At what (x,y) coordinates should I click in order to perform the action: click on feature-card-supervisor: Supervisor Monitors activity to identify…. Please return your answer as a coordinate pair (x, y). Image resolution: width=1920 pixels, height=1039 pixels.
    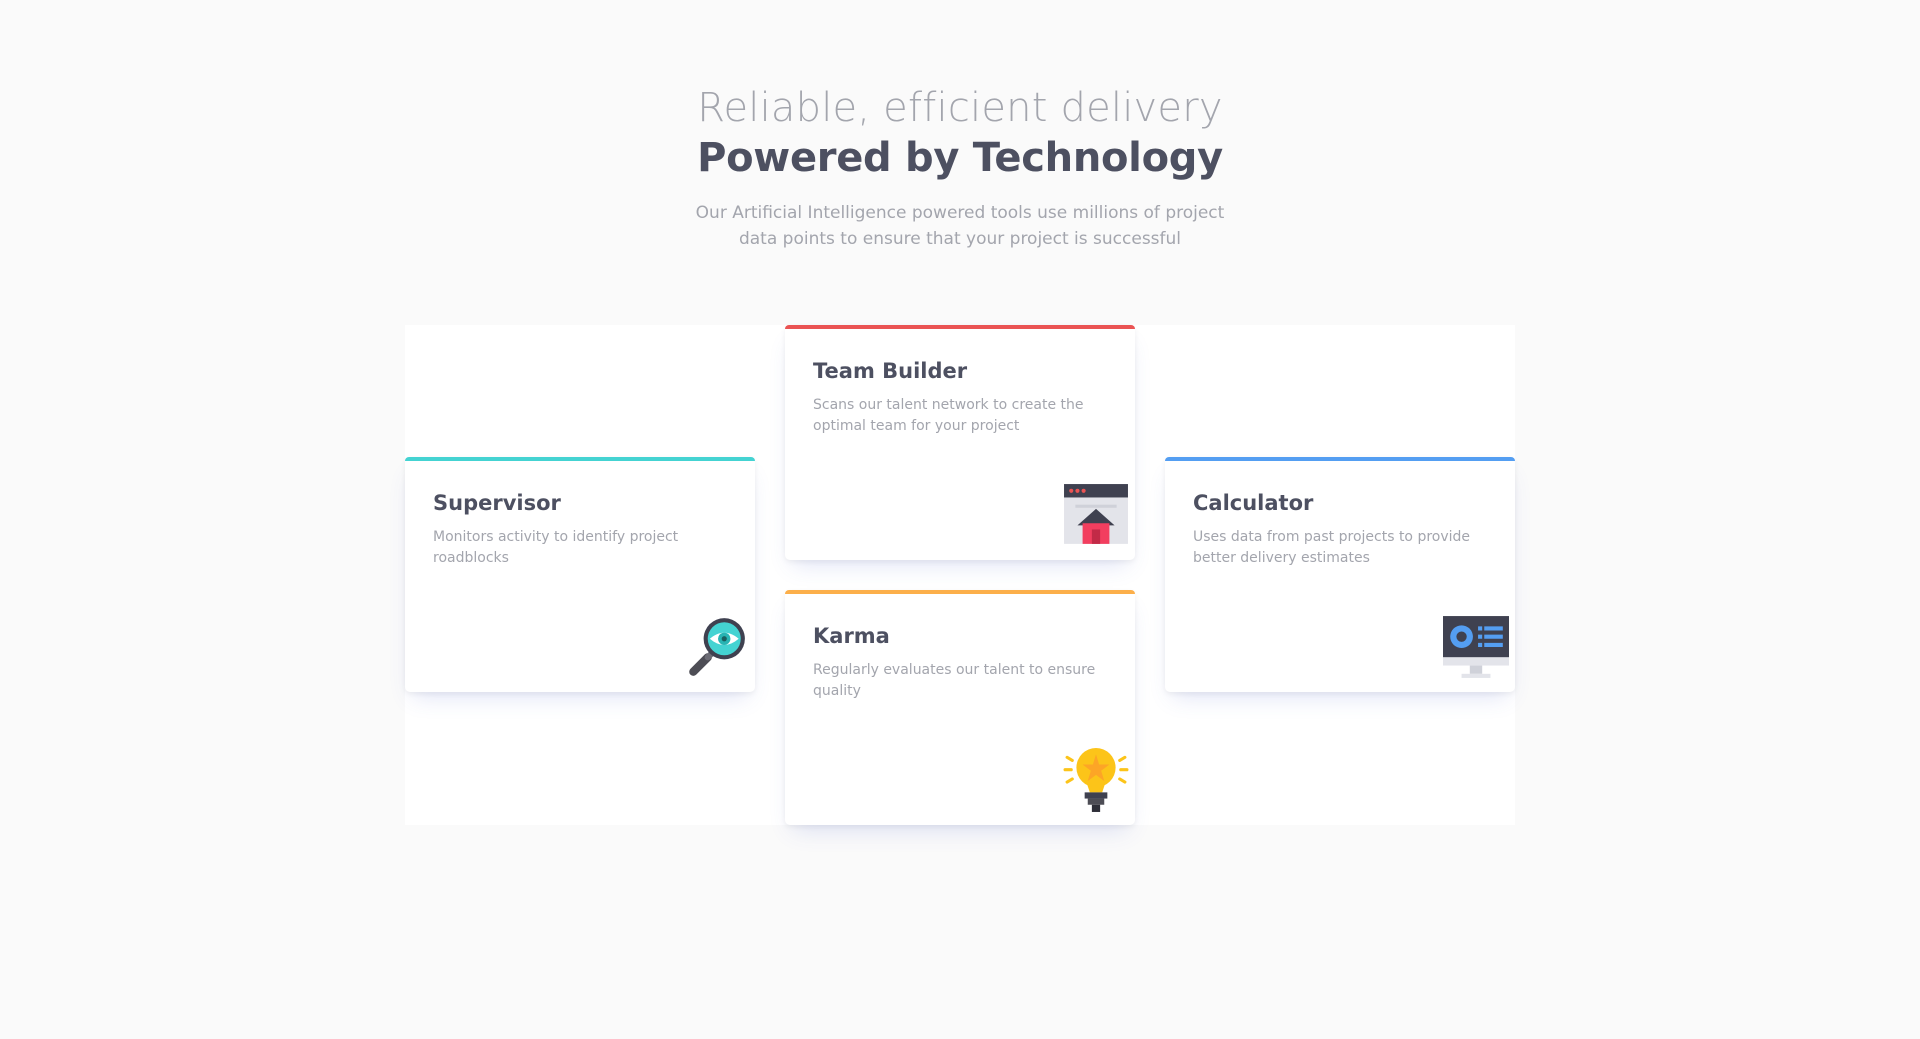
    Looking at the image, I should click on (580, 574).